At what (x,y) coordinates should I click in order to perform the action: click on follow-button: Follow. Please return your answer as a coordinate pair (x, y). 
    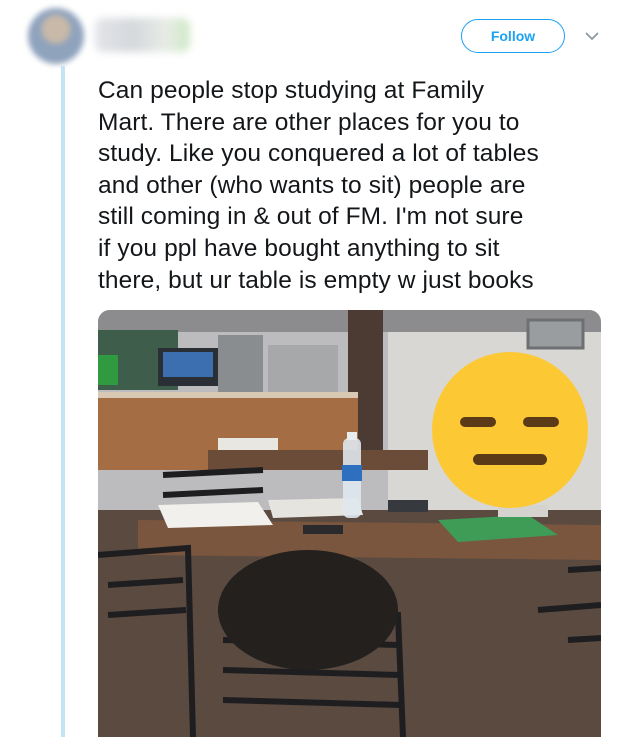
    Looking at the image, I should click on (513, 36).